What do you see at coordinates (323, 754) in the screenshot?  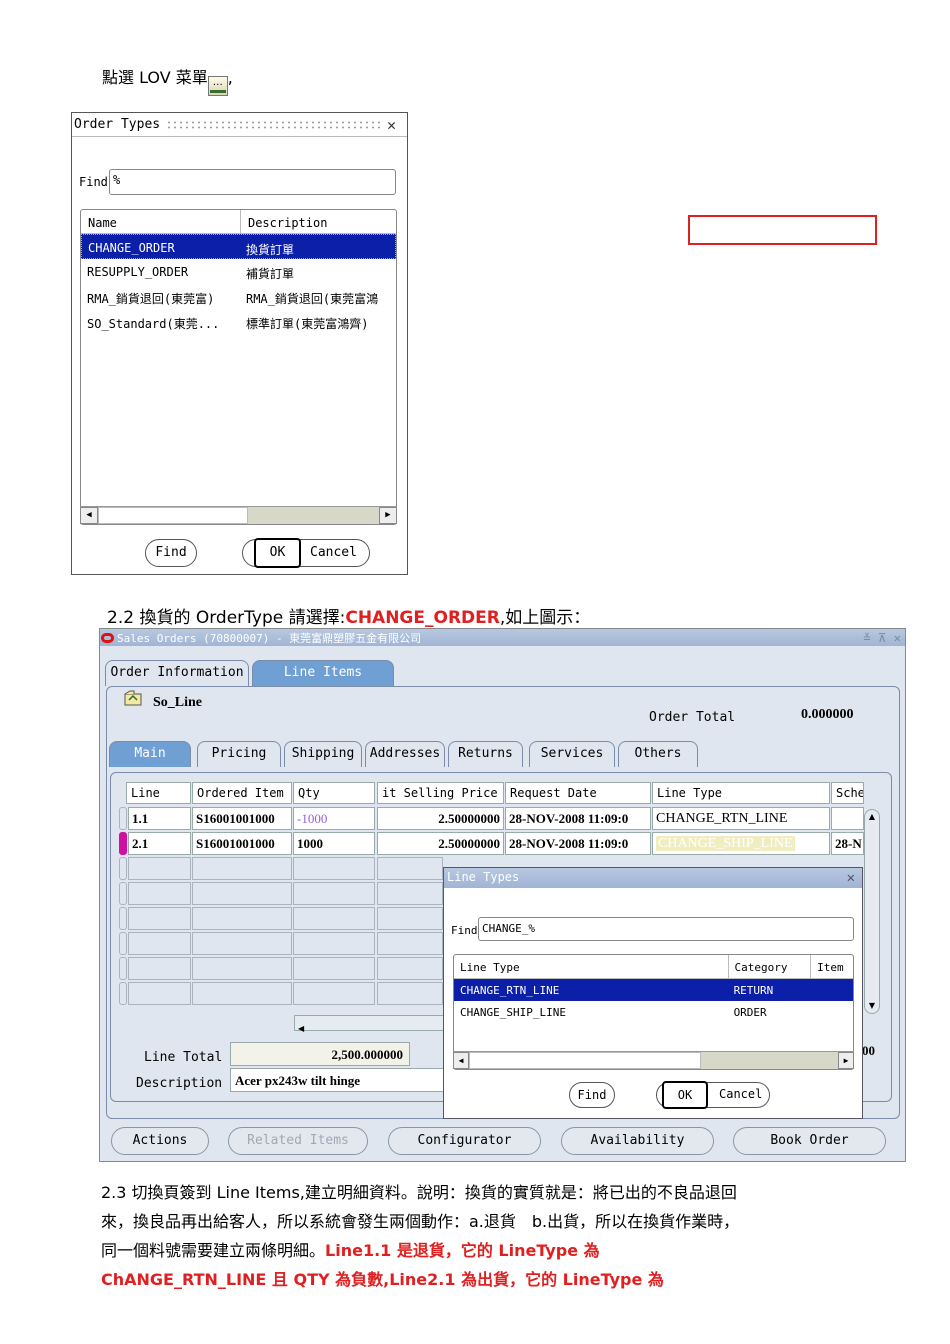 I see `tab-shipping: Shipping` at bounding box center [323, 754].